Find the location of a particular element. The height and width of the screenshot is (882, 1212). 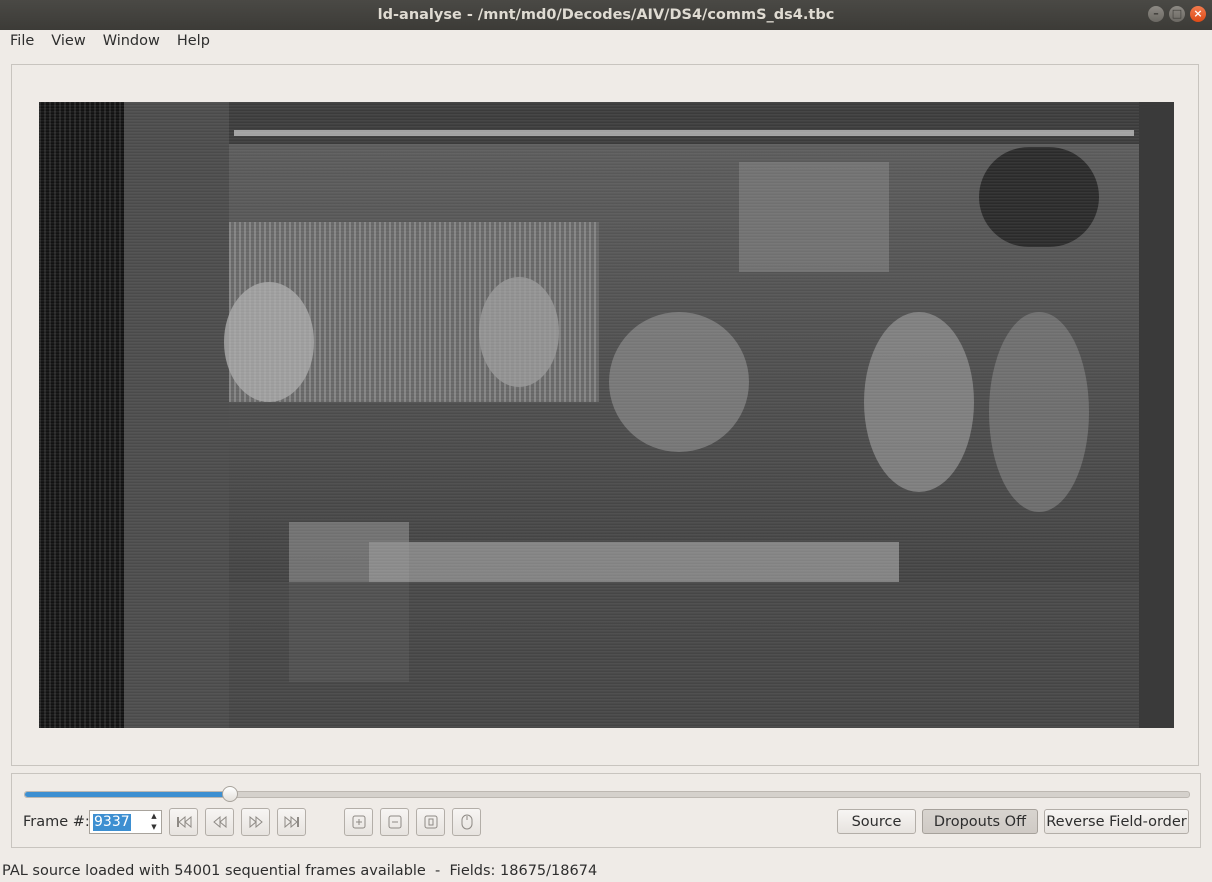

spin-down-icon: ▼ is located at coordinates (154, 827).